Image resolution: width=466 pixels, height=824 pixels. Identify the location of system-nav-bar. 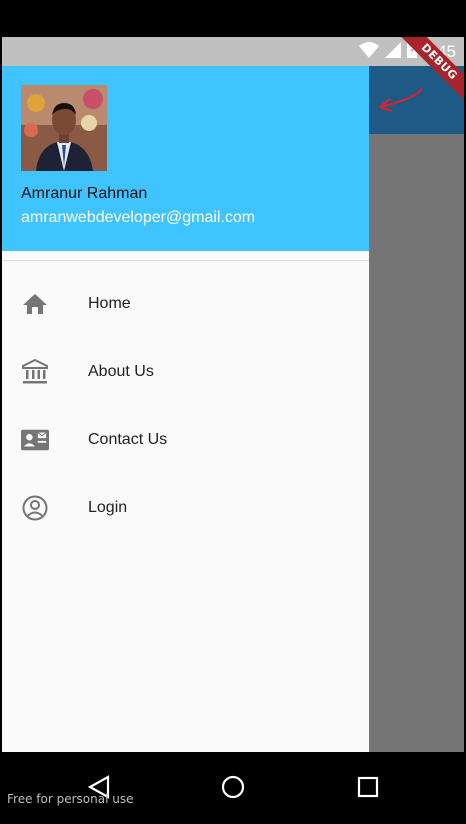
(233, 788).